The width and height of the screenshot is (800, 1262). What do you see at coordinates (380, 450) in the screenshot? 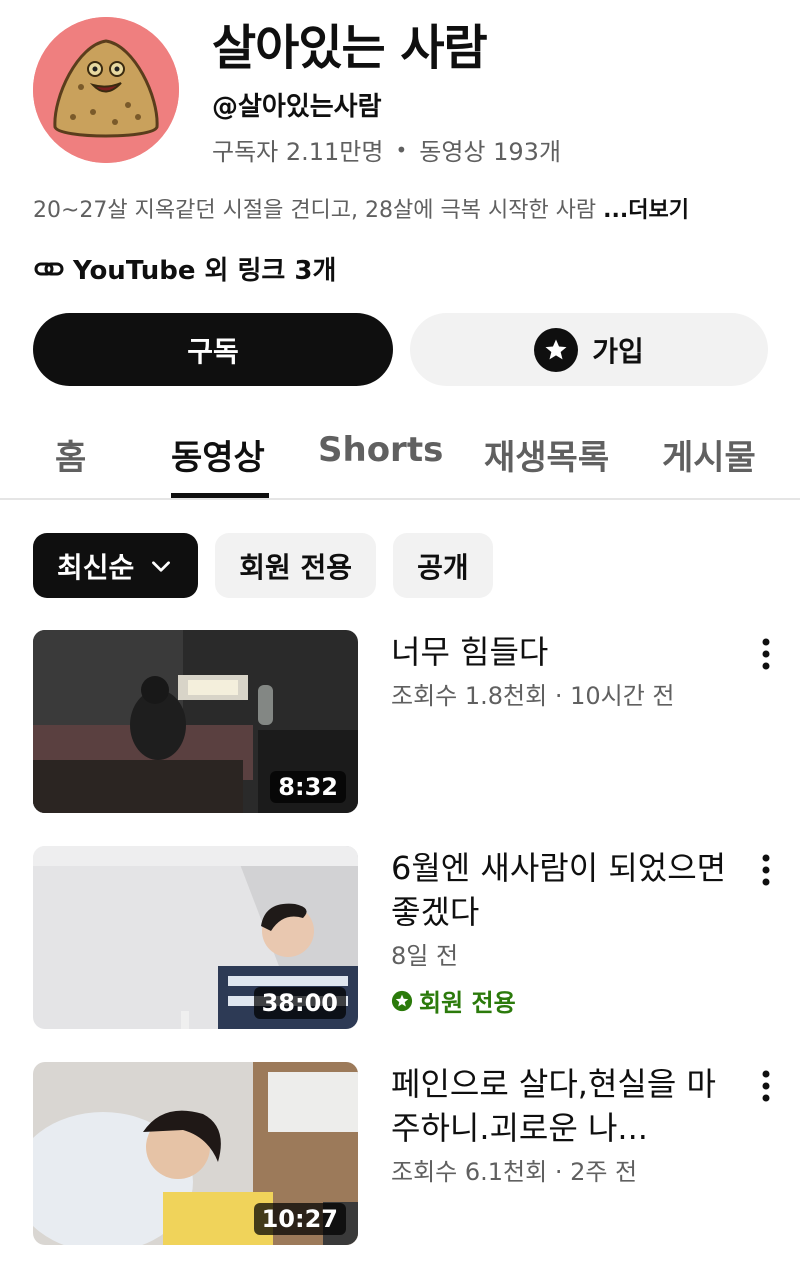
I see `tab-shorts: Shorts` at bounding box center [380, 450].